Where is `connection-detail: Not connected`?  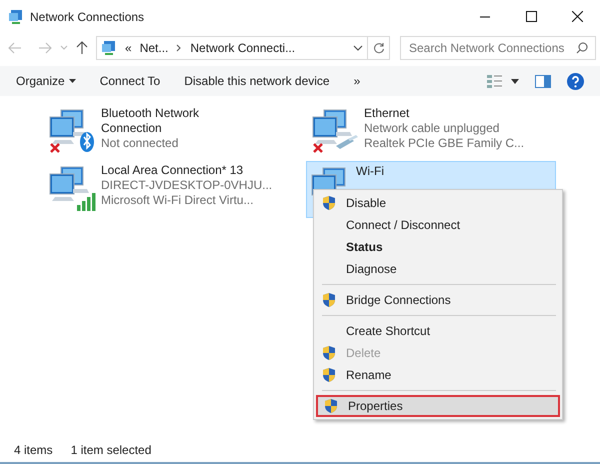
connection-detail: Not connected is located at coordinates (140, 143).